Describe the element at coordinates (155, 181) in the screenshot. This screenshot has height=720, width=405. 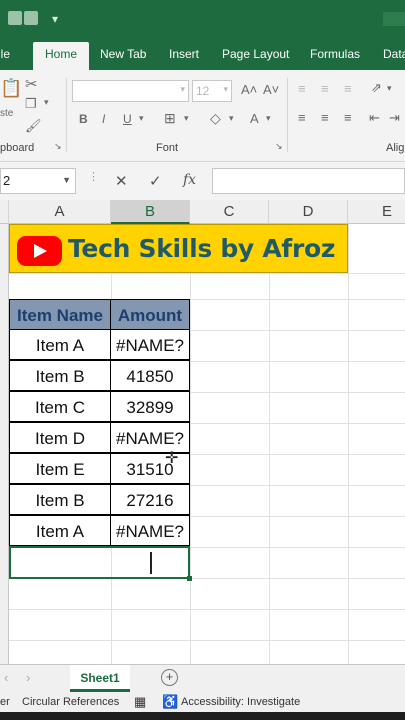
I see `enter-icon: ✓` at that location.